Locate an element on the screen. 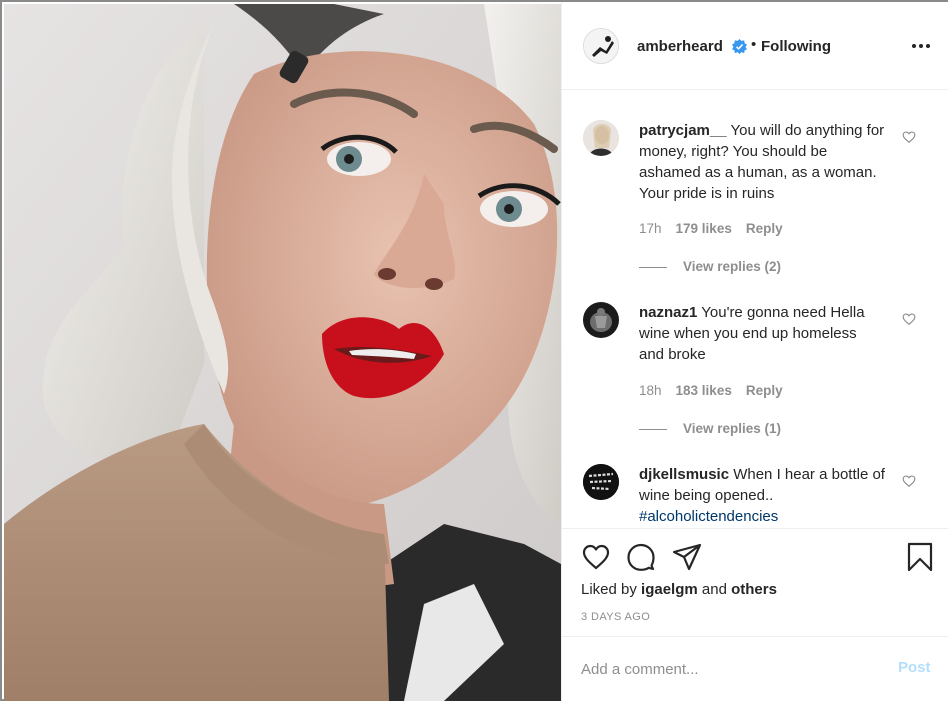 Image resolution: width=948 pixels, height=701 pixels. comment-time: 18h is located at coordinates (650, 390).